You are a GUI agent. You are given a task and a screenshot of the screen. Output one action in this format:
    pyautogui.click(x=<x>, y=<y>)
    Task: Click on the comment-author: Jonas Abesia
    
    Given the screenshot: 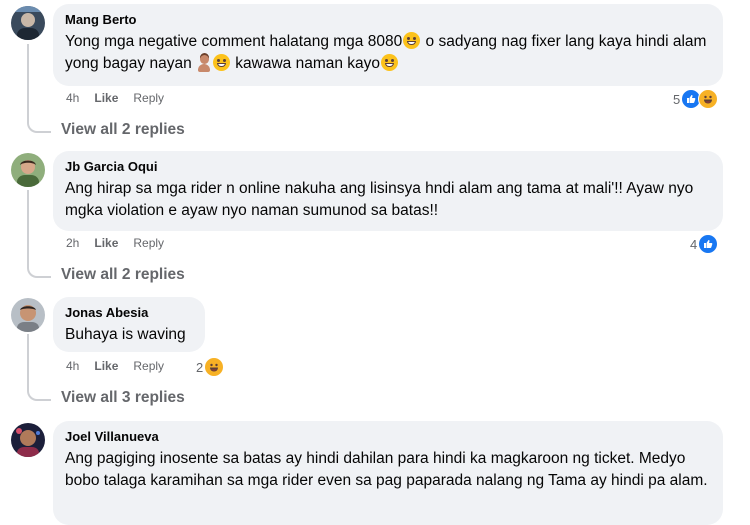 What is the action you would take?
    pyautogui.click(x=129, y=312)
    